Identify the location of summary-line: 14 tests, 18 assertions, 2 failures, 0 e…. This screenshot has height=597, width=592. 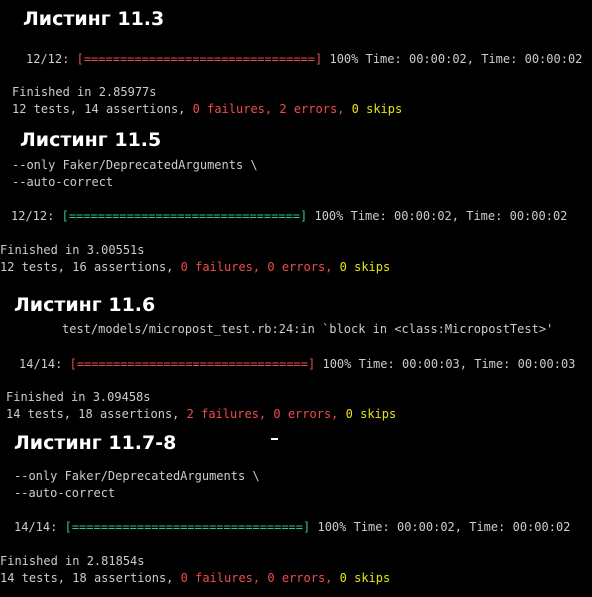
(201, 414).